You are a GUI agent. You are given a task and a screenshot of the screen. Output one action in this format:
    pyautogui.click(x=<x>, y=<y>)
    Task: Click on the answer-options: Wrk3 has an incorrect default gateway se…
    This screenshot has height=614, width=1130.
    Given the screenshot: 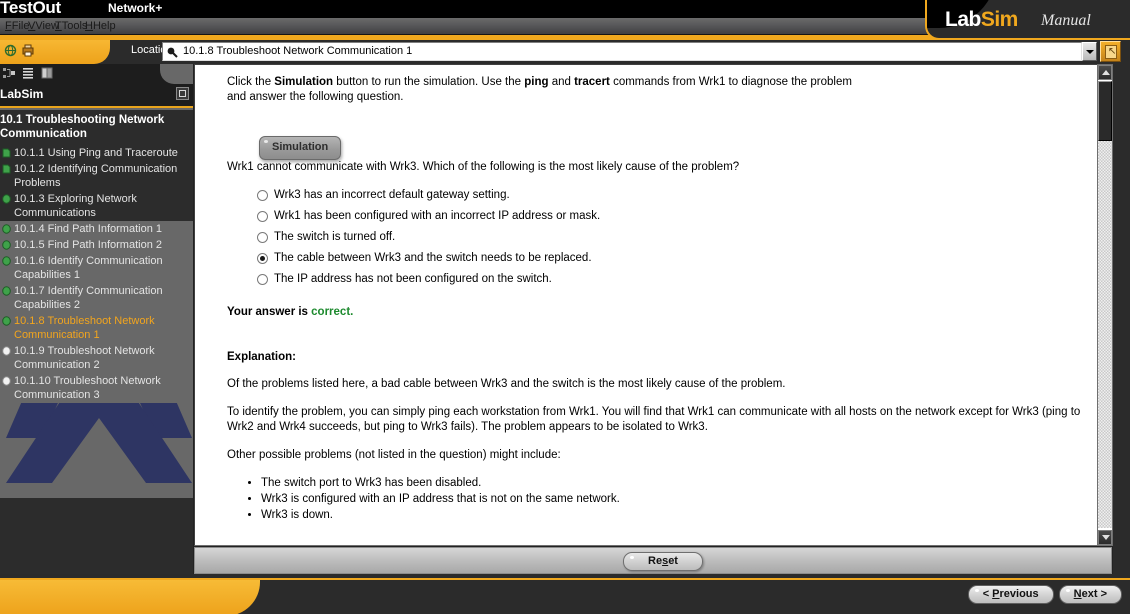 What is the action you would take?
    pyautogui.click(x=668, y=237)
    